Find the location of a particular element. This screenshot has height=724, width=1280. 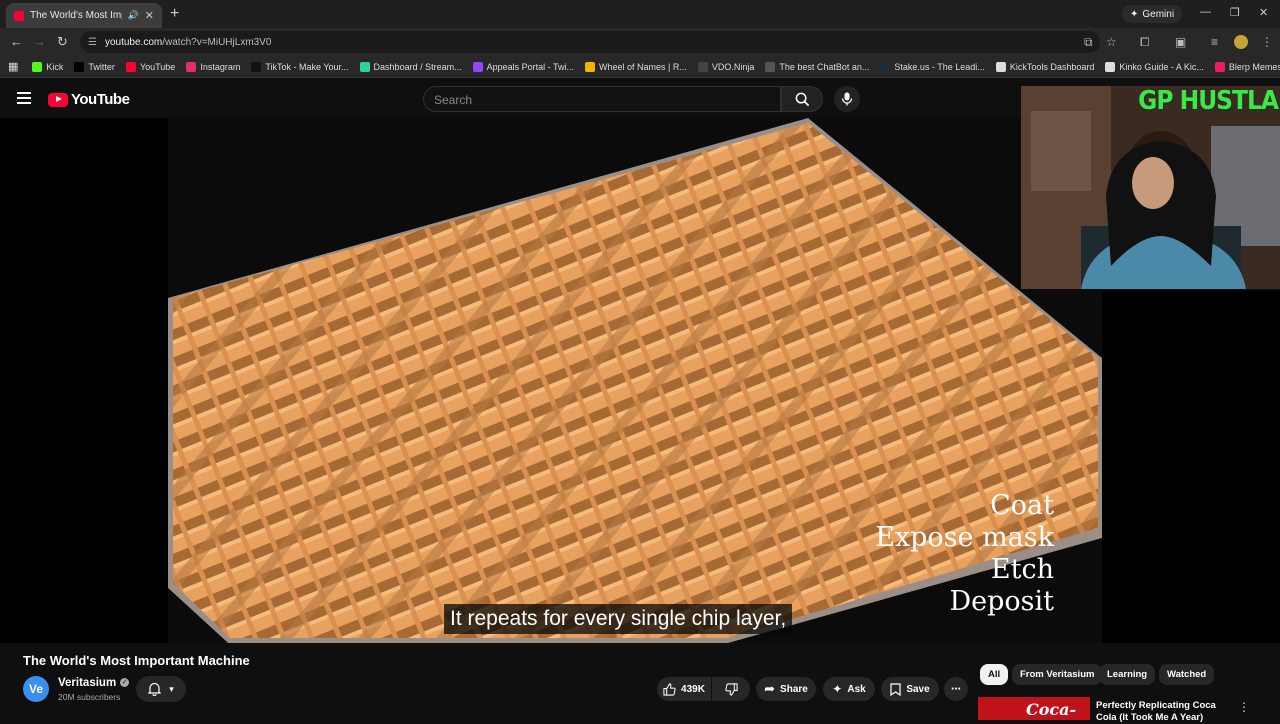

webcam-name-tag: GP HUSTLA is located at coordinates (1208, 101).